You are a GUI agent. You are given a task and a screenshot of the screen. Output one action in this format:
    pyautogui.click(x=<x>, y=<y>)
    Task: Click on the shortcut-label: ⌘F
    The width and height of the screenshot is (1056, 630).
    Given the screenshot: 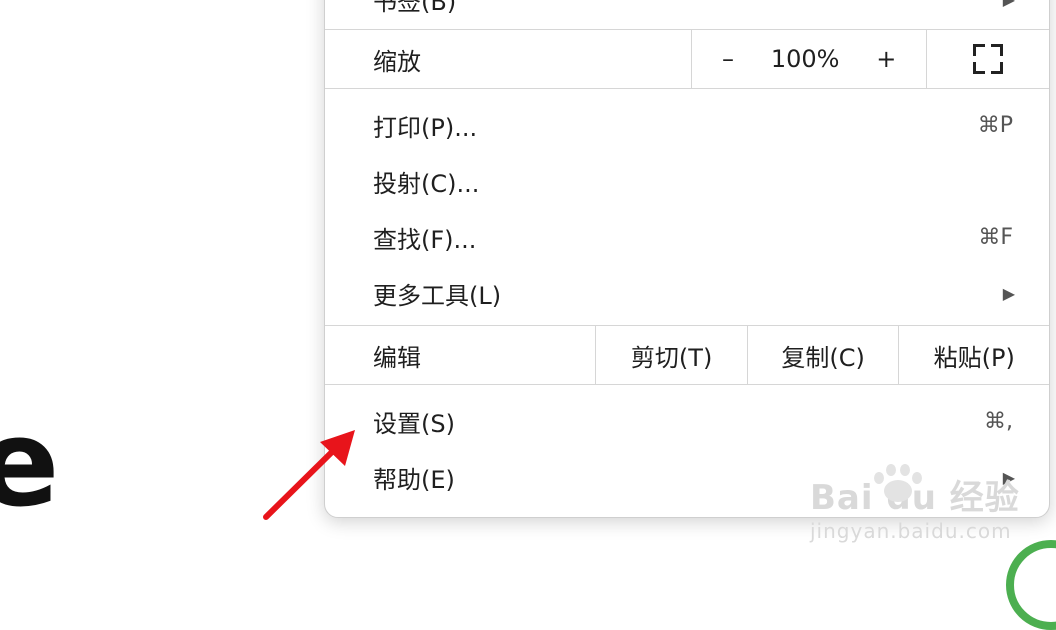 What is the action you would take?
    pyautogui.click(x=995, y=237)
    